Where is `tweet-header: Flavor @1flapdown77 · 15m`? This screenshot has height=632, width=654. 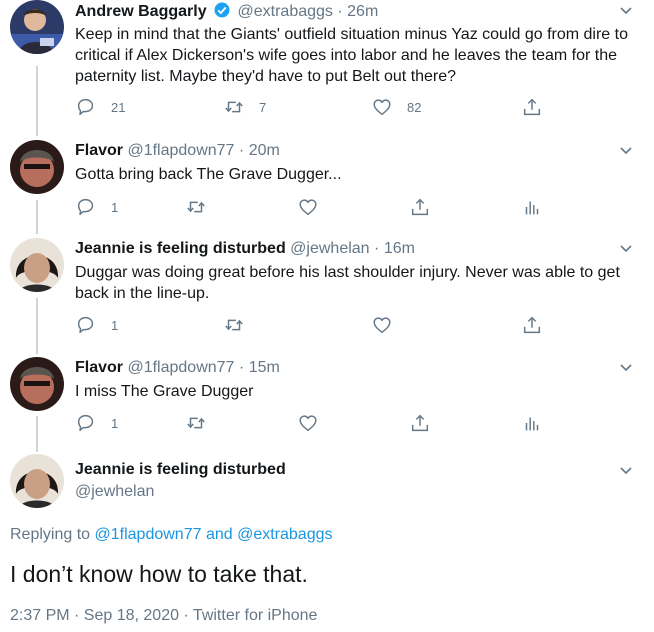 tweet-header: Flavor @1flapdown77 · 15m is located at coordinates (177, 368).